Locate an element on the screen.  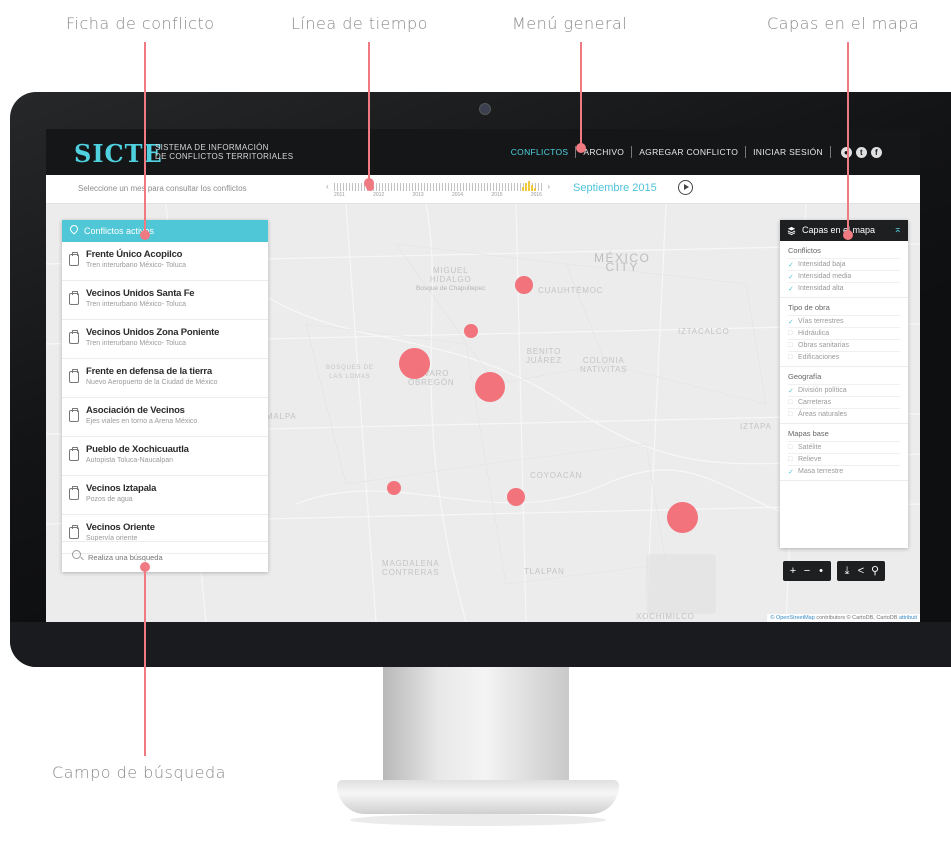
map-label-xochimilco: XOCHIMILCO is located at coordinates (665, 616).